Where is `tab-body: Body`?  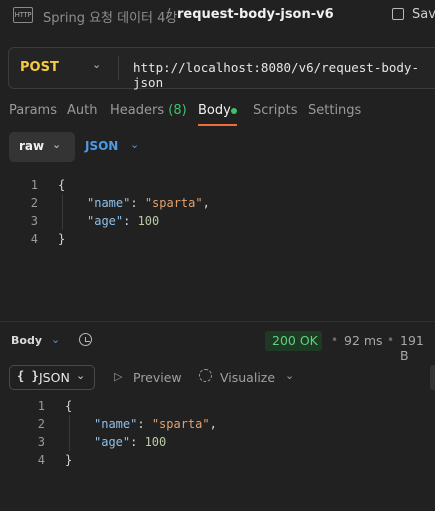
tab-body: Body is located at coordinates (214, 110).